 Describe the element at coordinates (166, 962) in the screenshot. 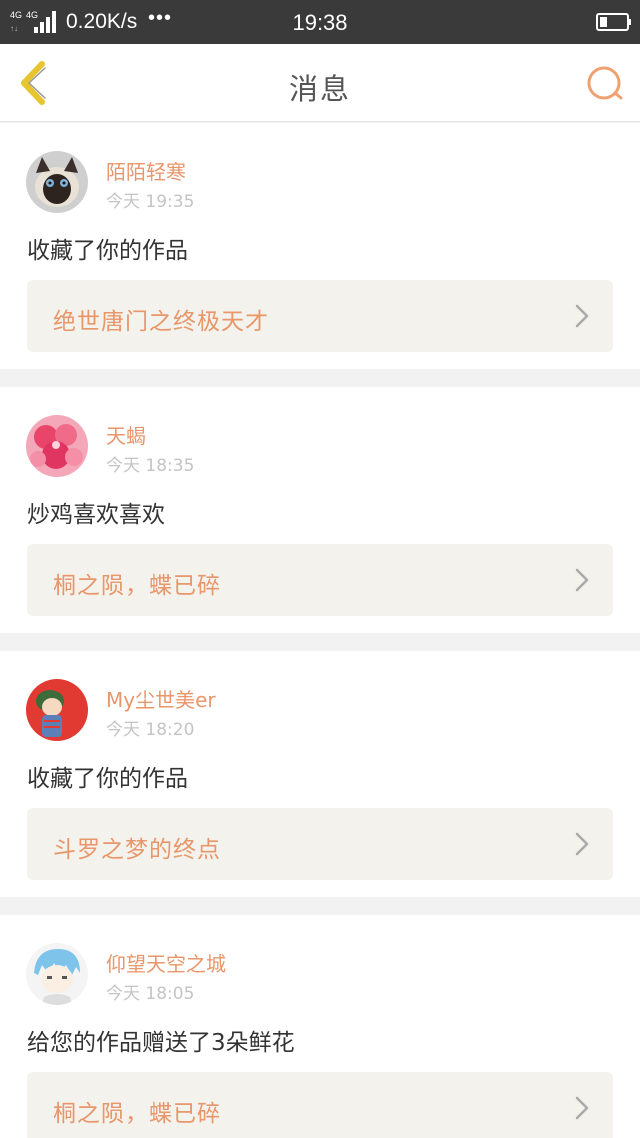

I see `username: 仰望天空之城` at that location.